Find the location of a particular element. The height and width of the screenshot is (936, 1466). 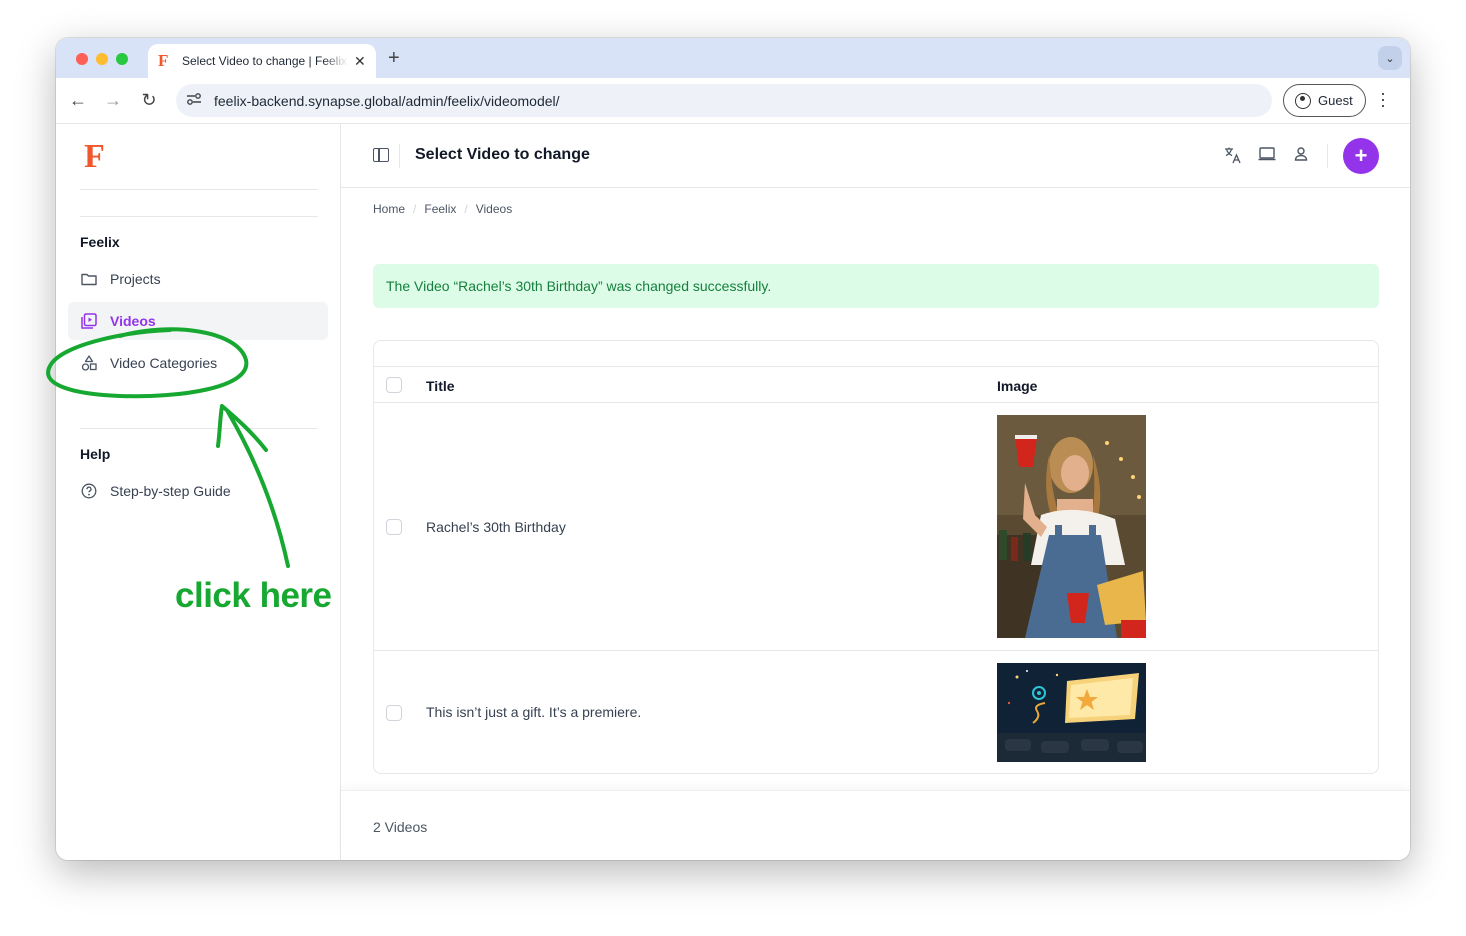

result-count: 2 Videos is located at coordinates (400, 827).